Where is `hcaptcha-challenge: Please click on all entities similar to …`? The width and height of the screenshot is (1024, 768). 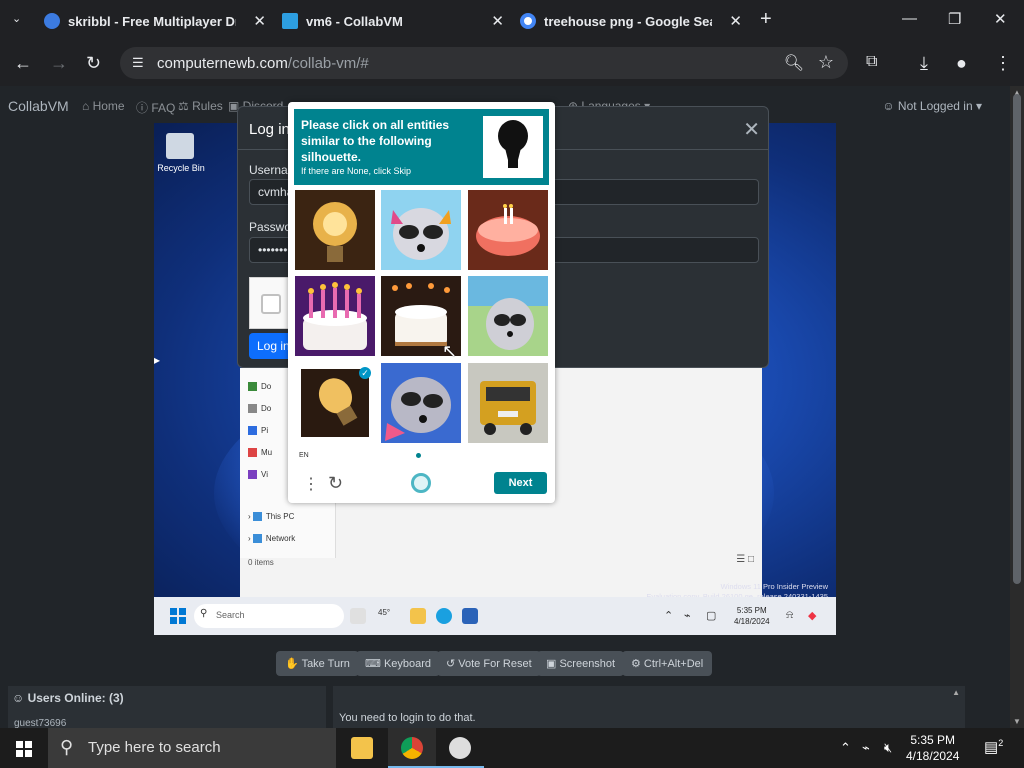 hcaptcha-challenge: Please click on all entities similar to … is located at coordinates (421, 302).